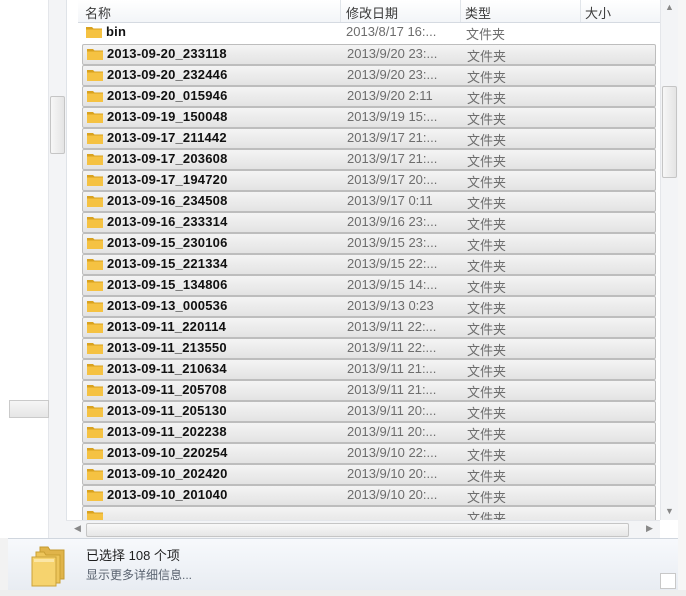  What do you see at coordinates (669, 132) in the screenshot?
I see `file-list-scroll-thumb` at bounding box center [669, 132].